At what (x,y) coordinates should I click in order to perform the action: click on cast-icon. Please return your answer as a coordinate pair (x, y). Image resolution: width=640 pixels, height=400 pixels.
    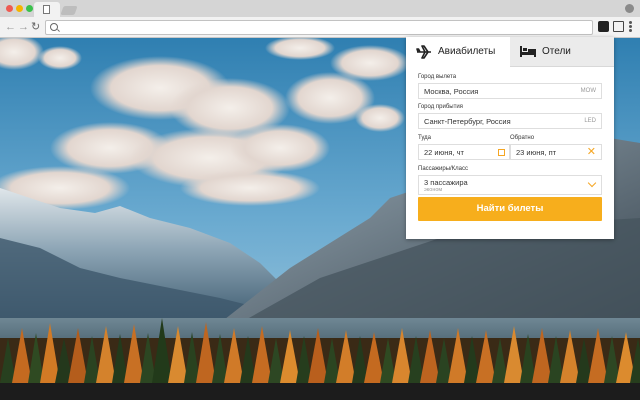
    Looking at the image, I should click on (618, 26).